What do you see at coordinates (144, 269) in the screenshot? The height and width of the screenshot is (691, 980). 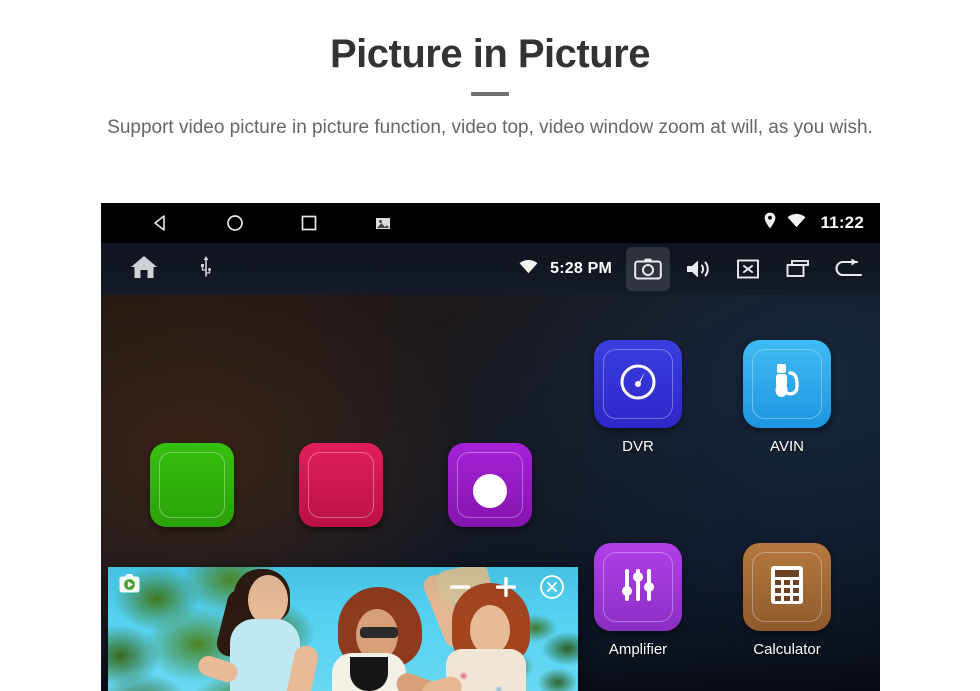 I see `home-icon` at bounding box center [144, 269].